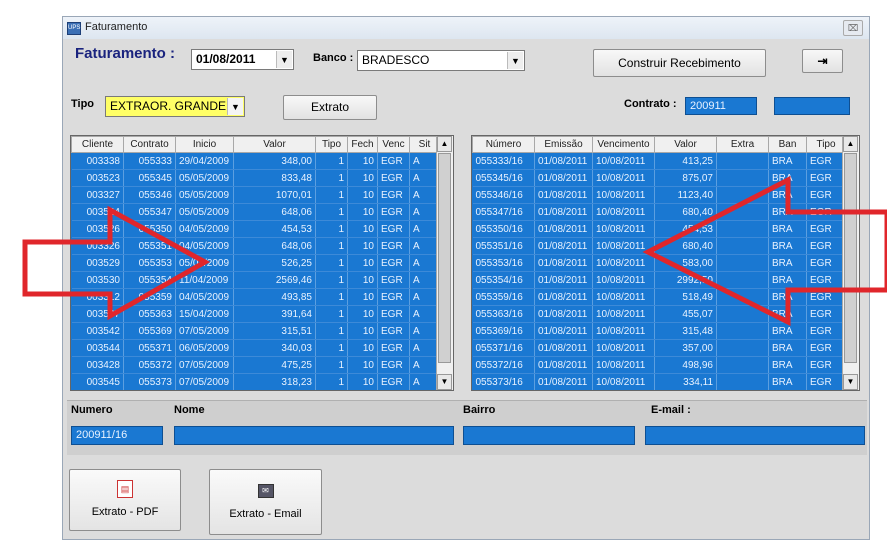  I want to click on extrato-button: Extrato, so click(330, 107).